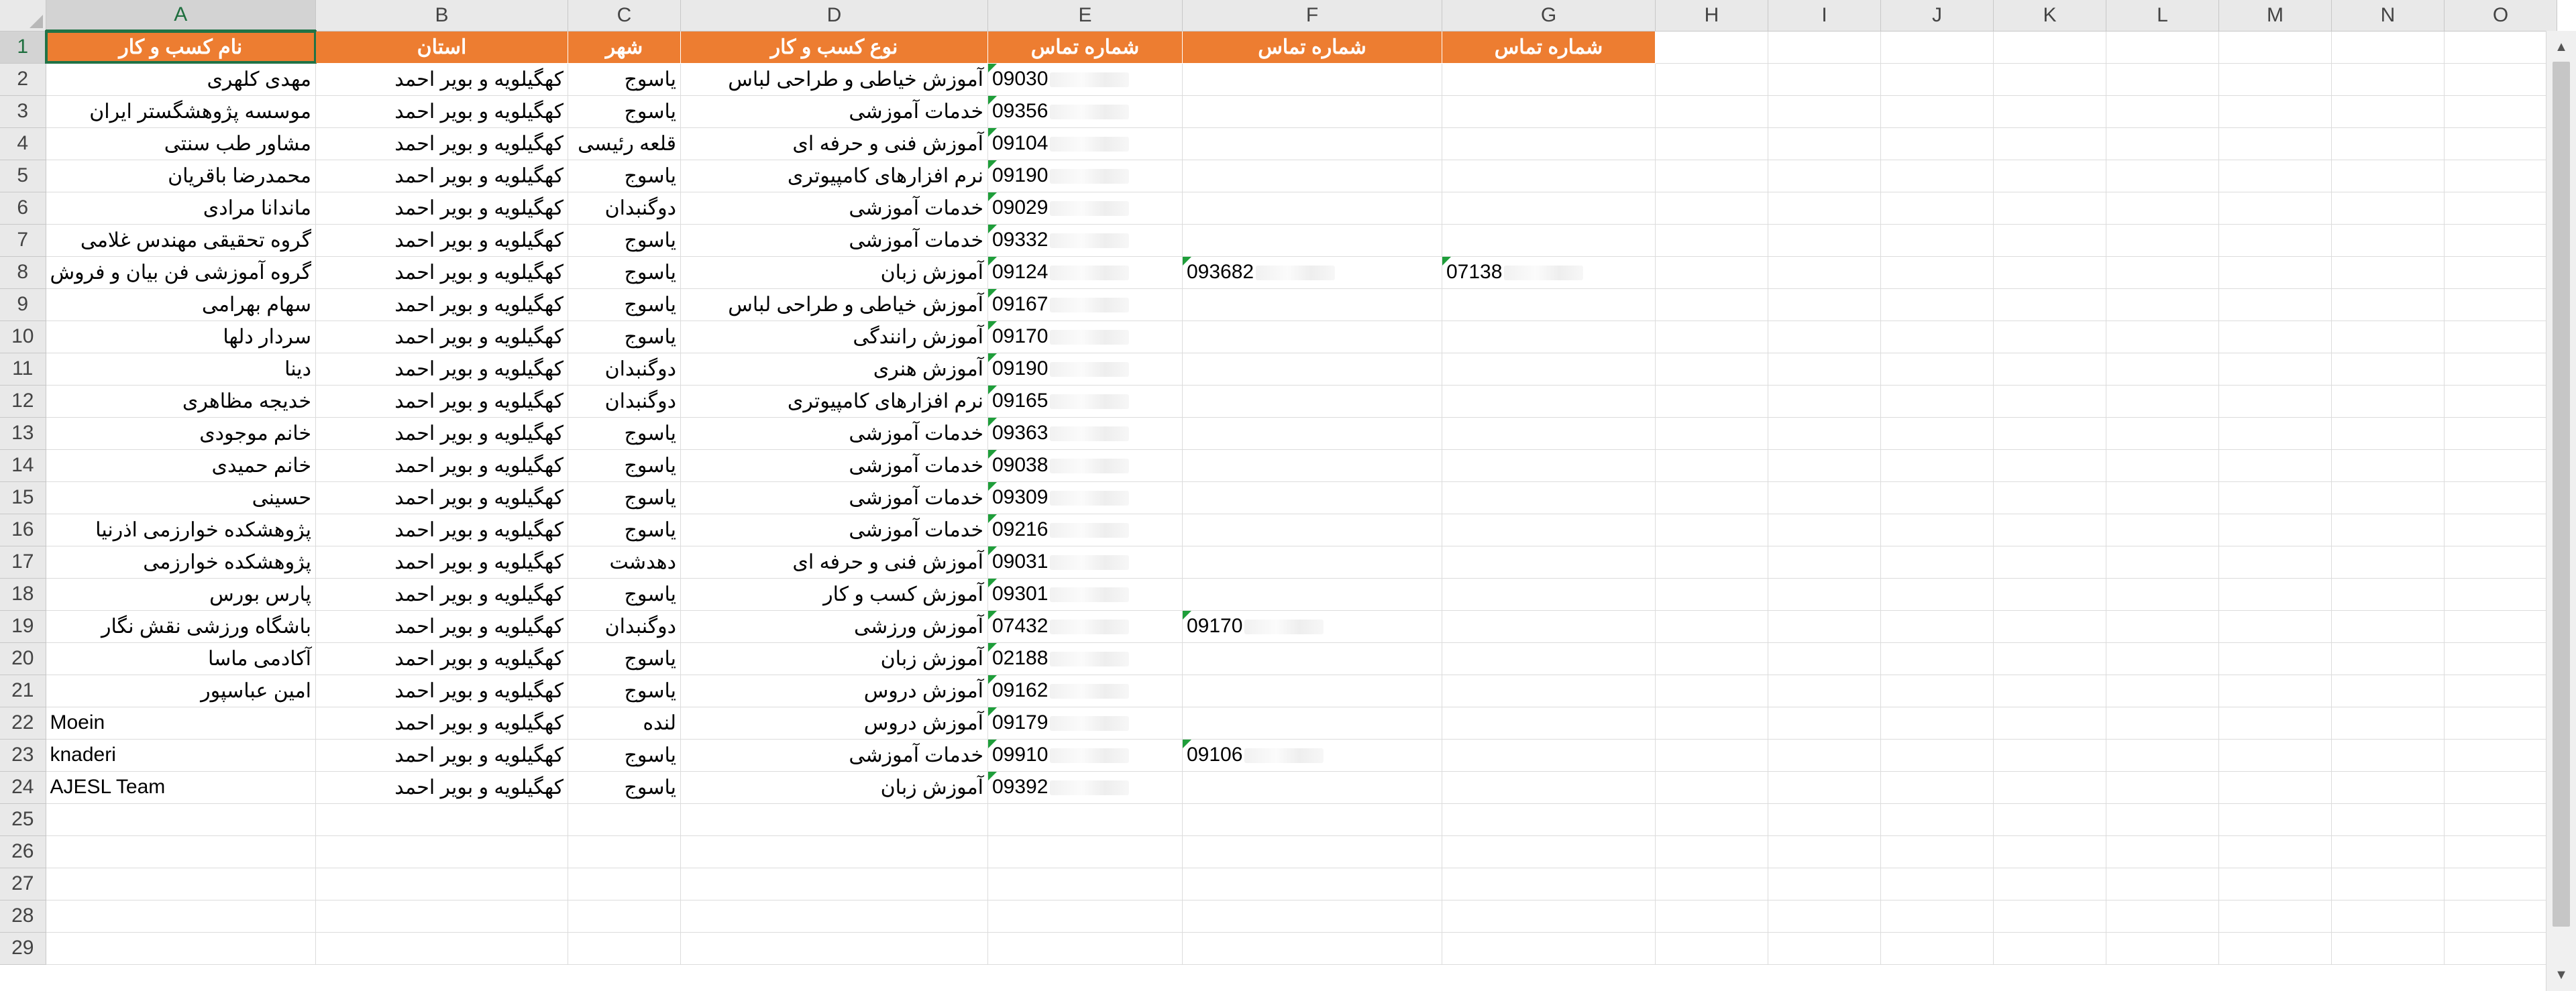 The height and width of the screenshot is (991, 2576). What do you see at coordinates (1312, 594) in the screenshot?
I see `cell-f18` at bounding box center [1312, 594].